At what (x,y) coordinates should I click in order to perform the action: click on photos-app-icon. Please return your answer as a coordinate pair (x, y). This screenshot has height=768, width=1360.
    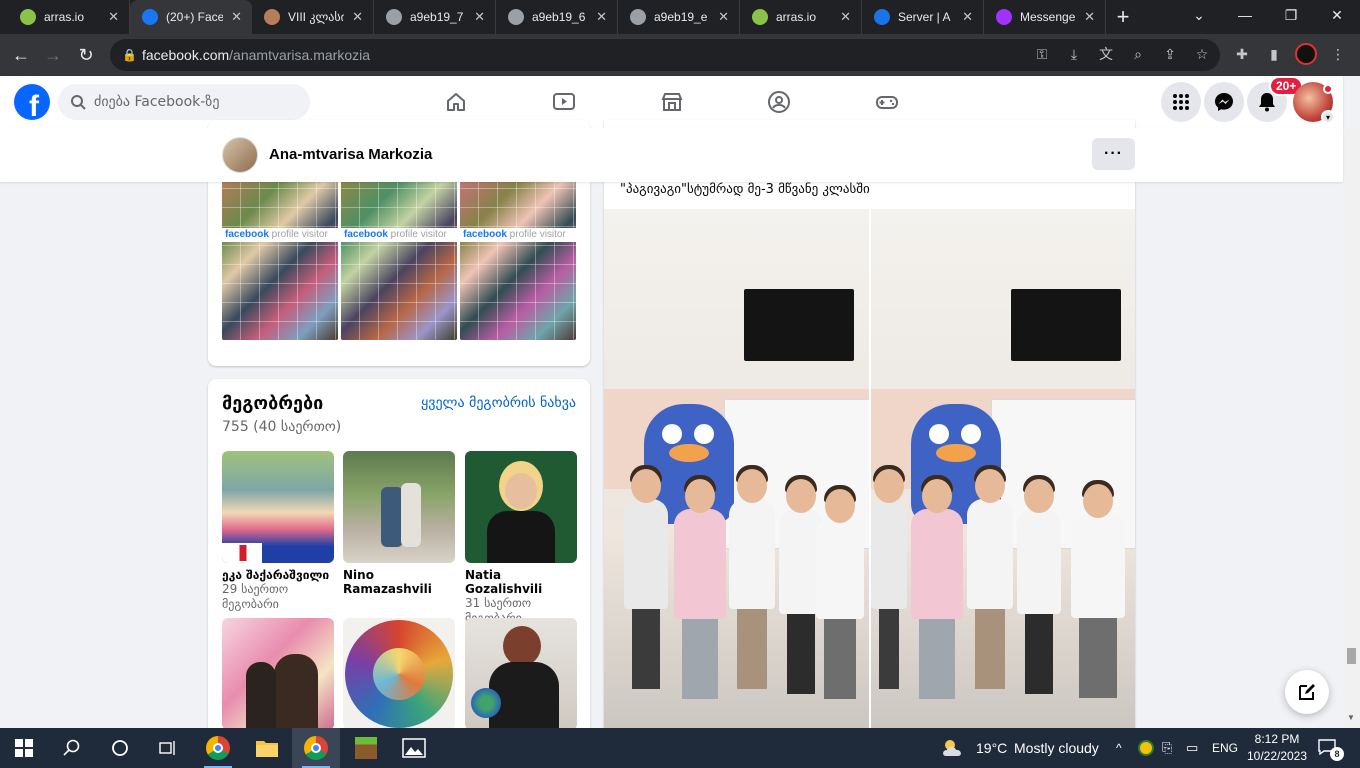
    Looking at the image, I should click on (414, 748).